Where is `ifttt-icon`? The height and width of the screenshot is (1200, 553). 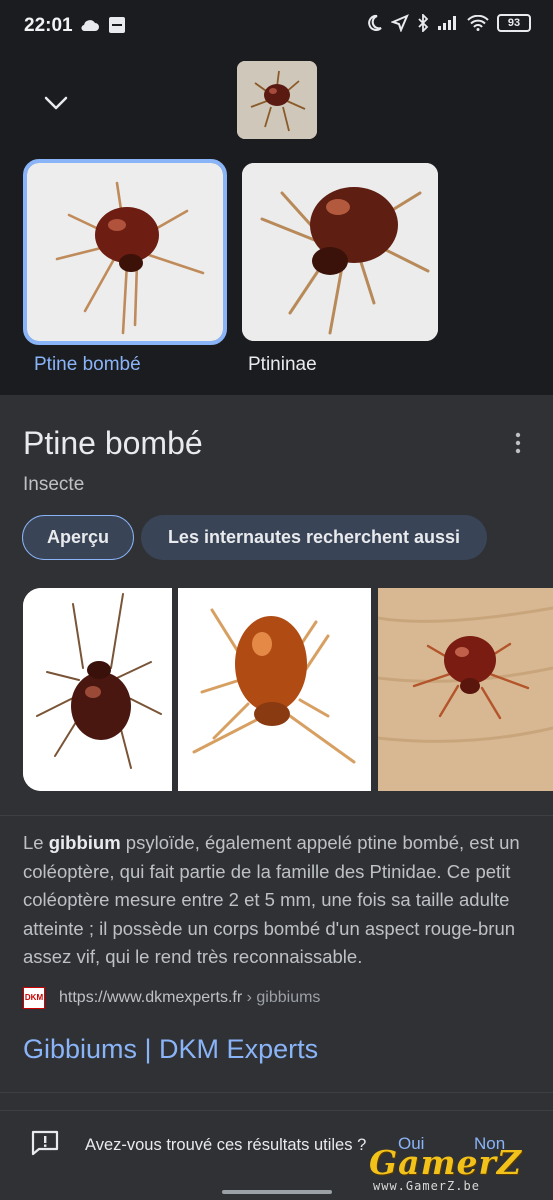 ifttt-icon is located at coordinates (117, 25).